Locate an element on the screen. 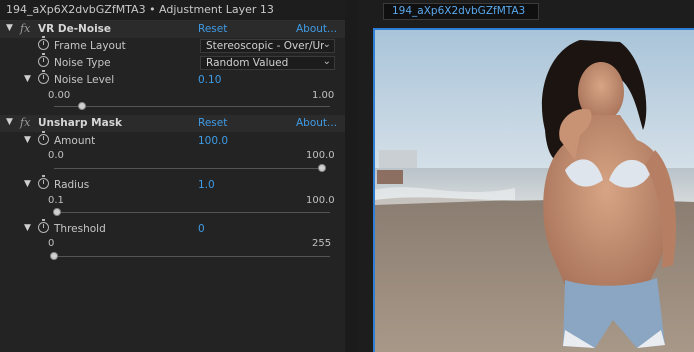  radius-slider-track is located at coordinates (192, 212).